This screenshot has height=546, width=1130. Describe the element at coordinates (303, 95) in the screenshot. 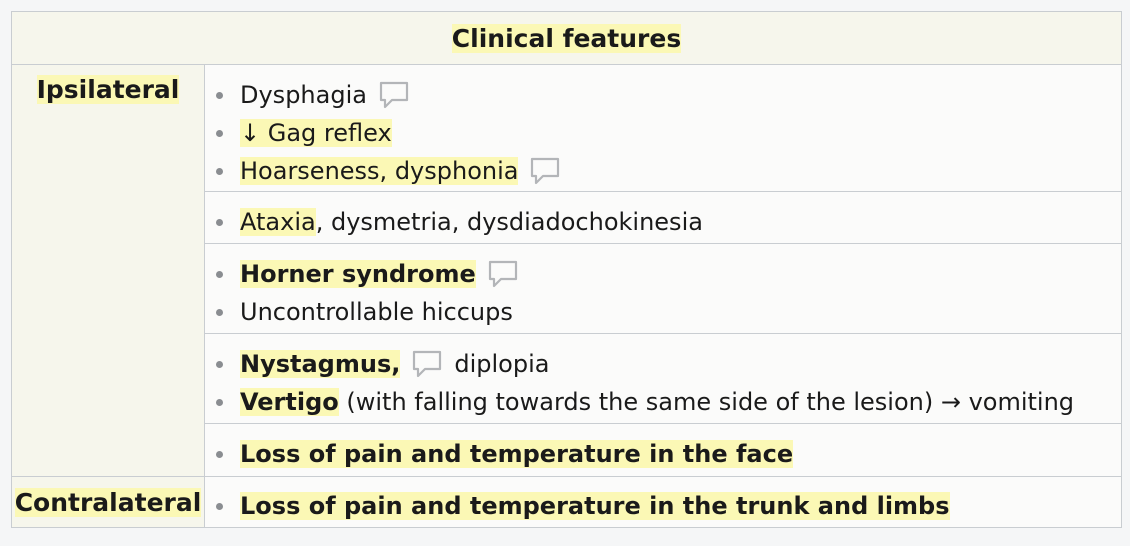

I see `item-text: Dysphagia` at that location.